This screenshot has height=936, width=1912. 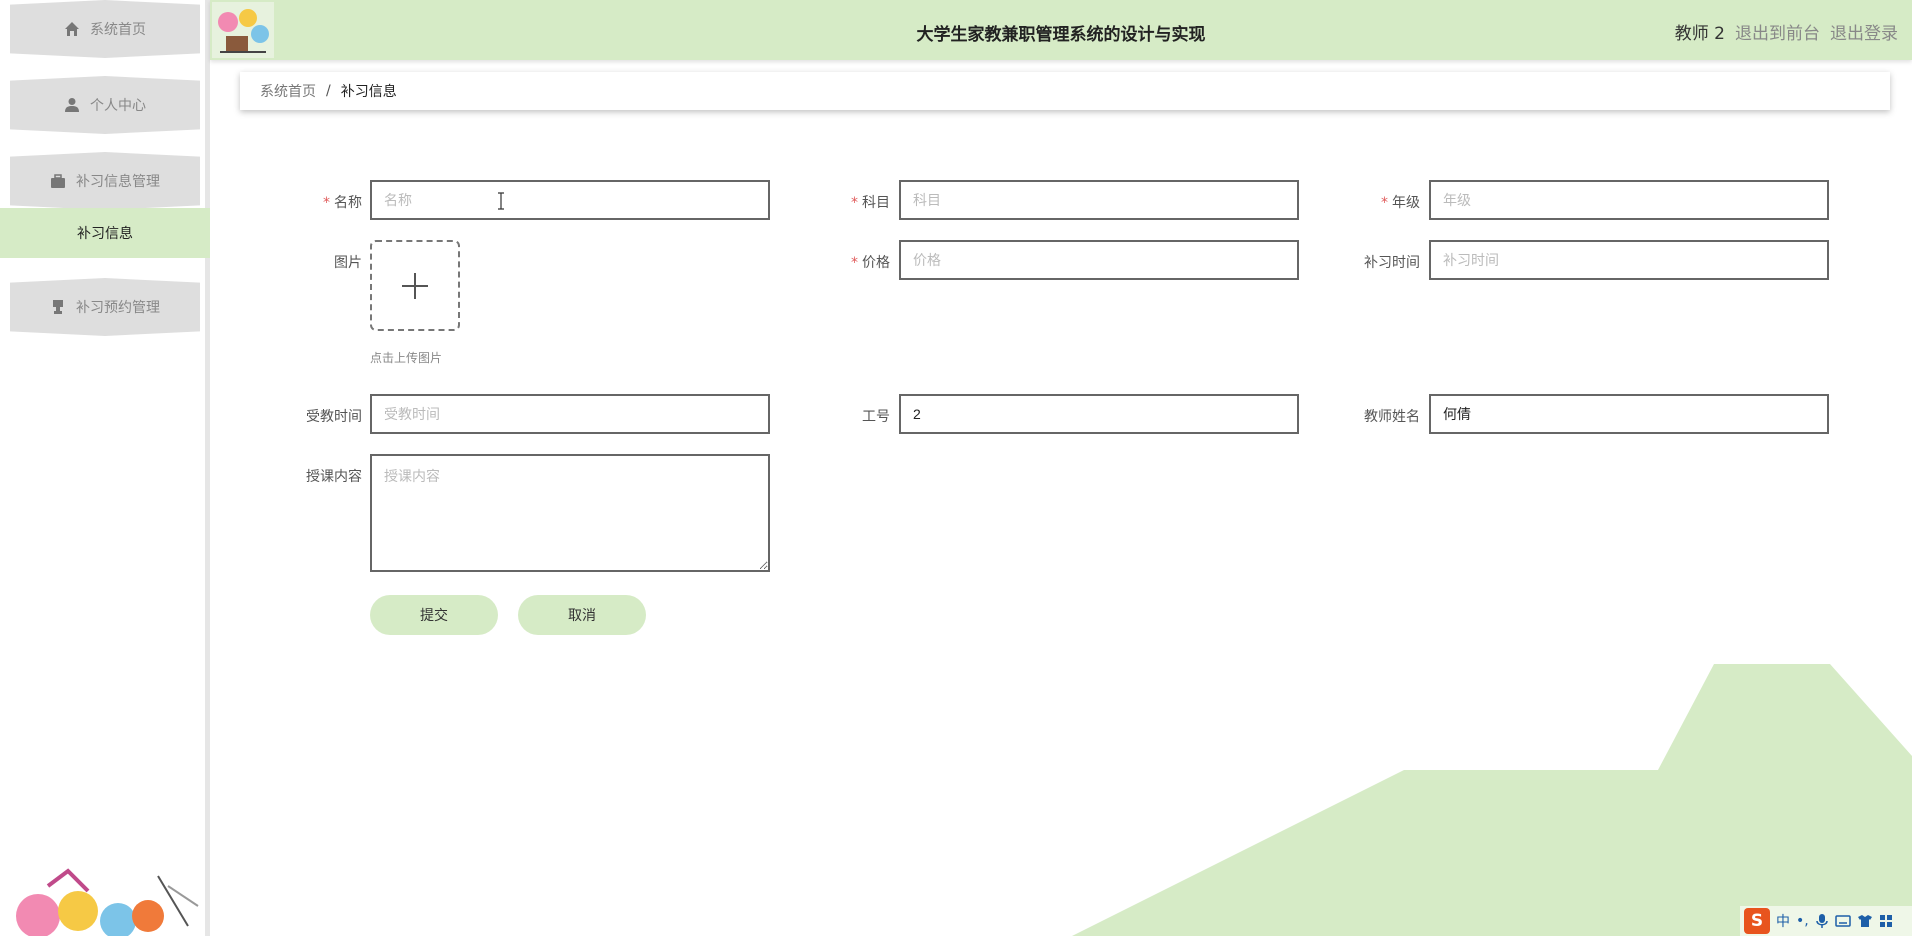 I want to click on sidebar-item-label: 系统首页, so click(x=118, y=30).